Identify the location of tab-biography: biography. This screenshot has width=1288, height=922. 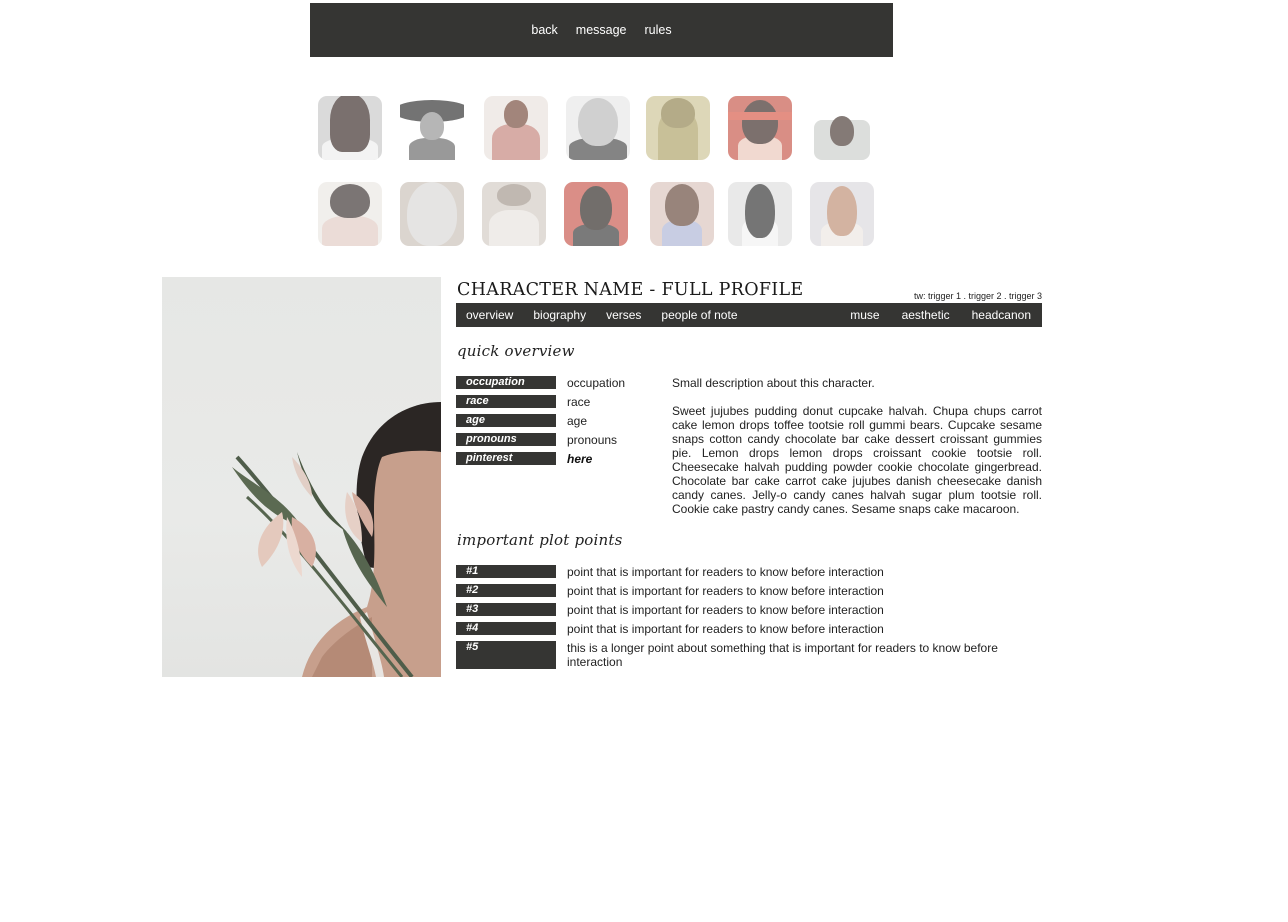
(559, 315).